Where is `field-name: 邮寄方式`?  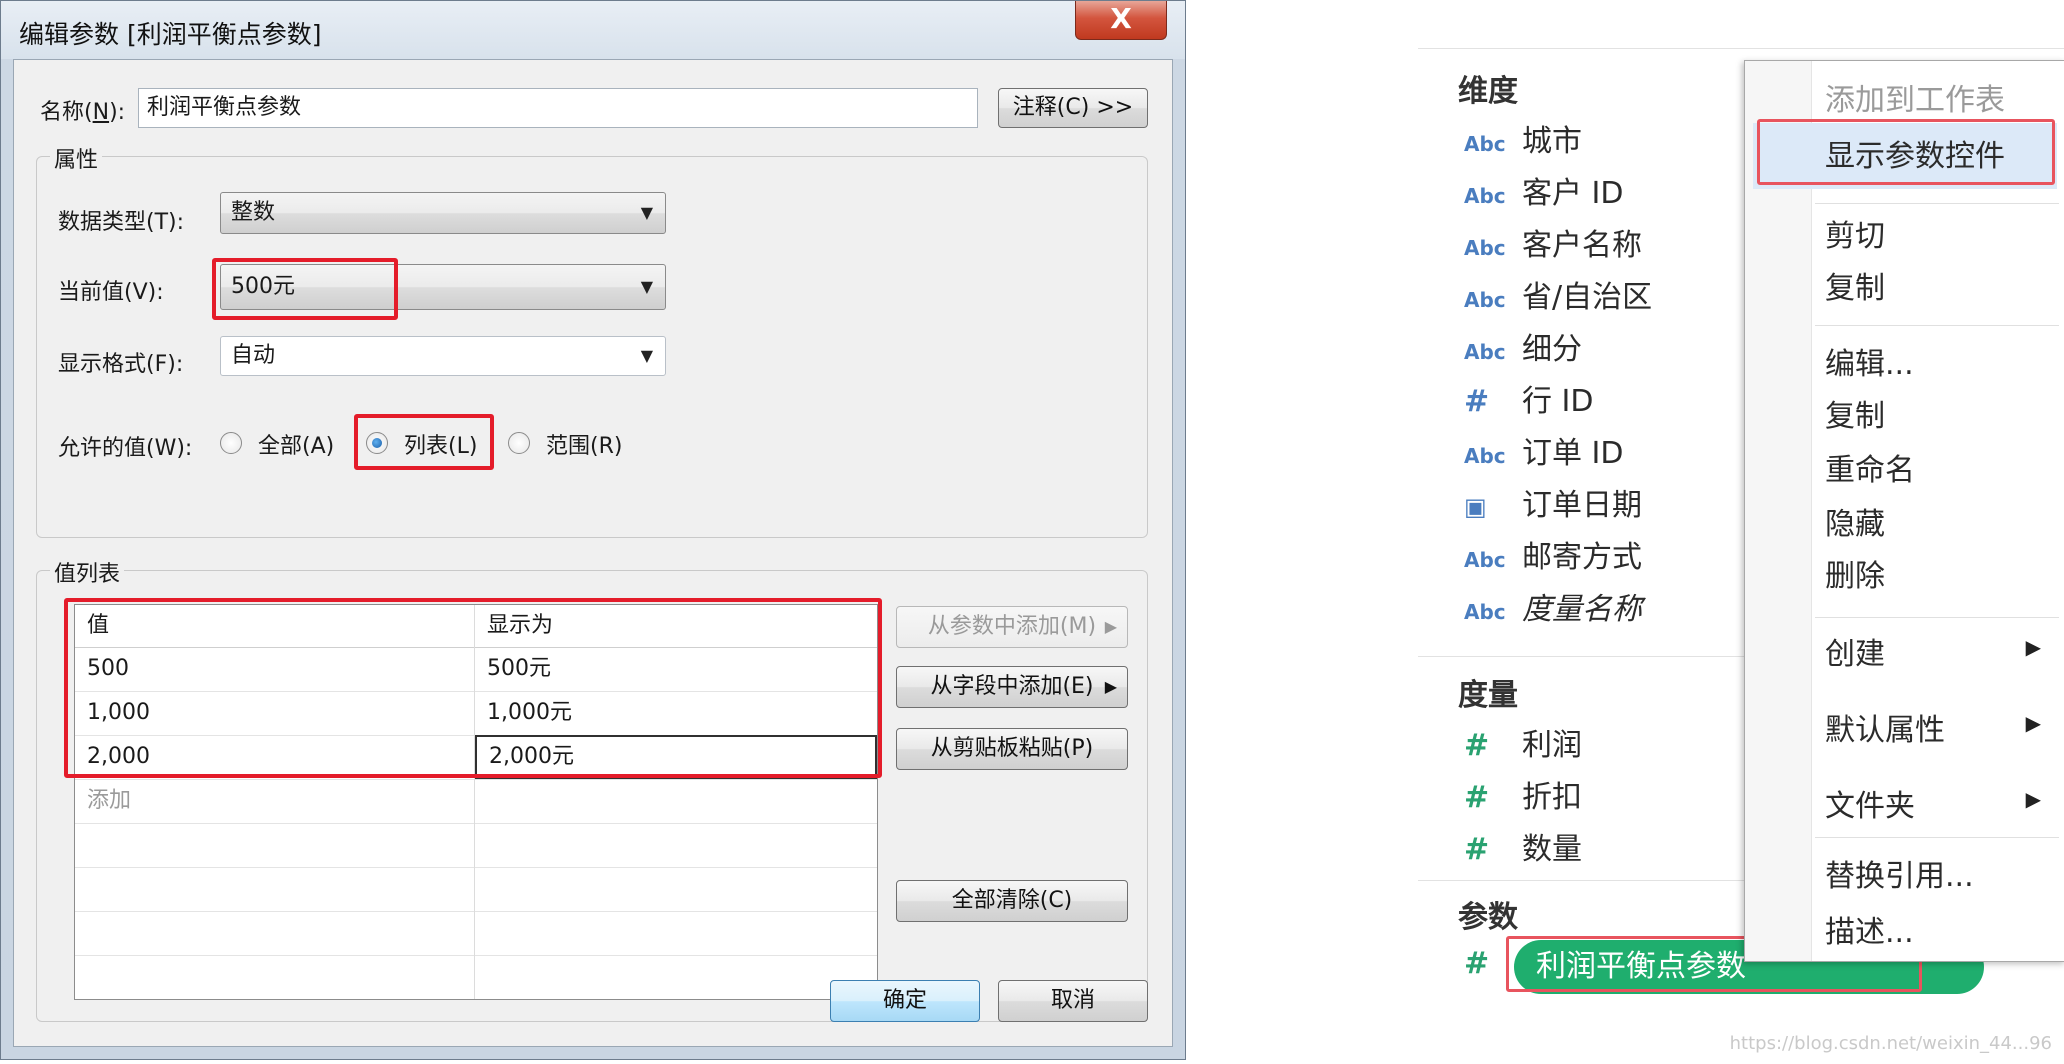 field-name: 邮寄方式 is located at coordinates (1582, 557).